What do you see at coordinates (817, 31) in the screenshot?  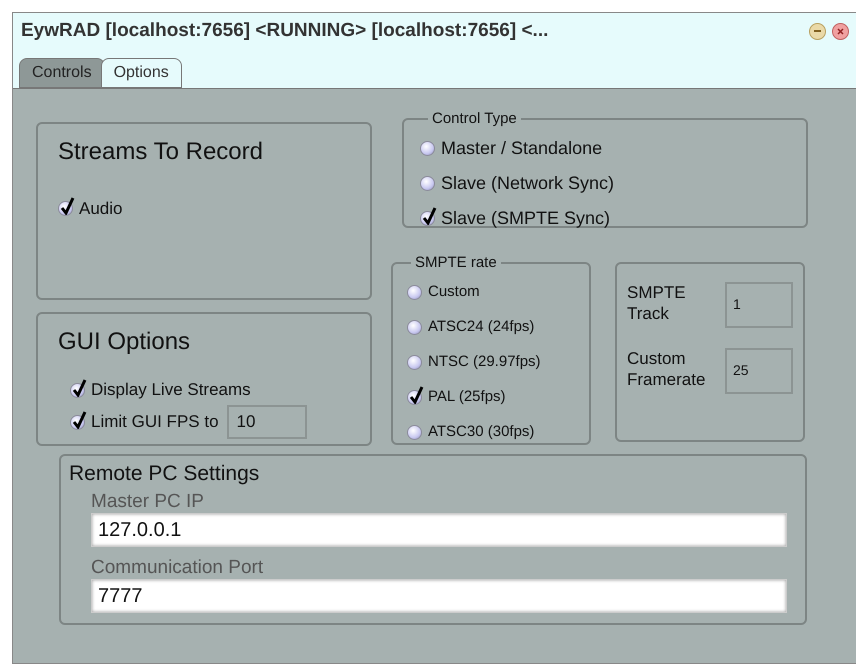 I see `minimize-button` at bounding box center [817, 31].